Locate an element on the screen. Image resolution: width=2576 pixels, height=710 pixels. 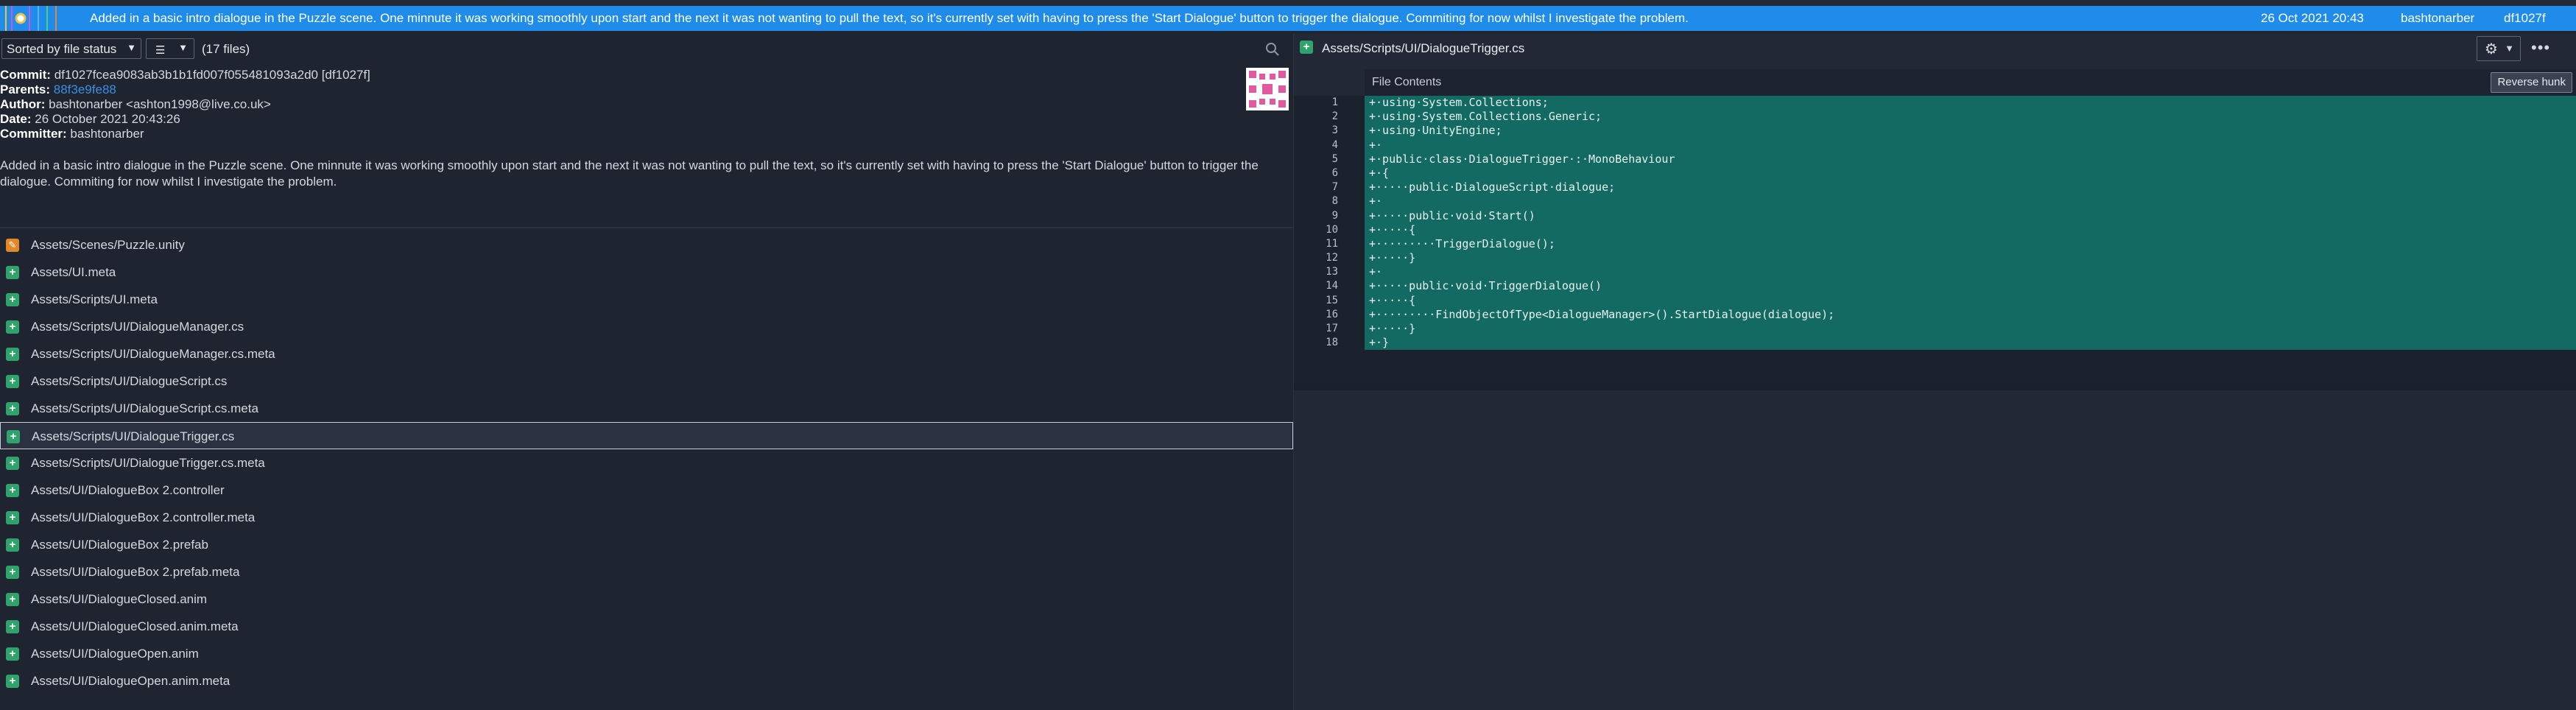
file-path: Assets/UI/DialogueBox 2.prefab.meta is located at coordinates (135, 572).